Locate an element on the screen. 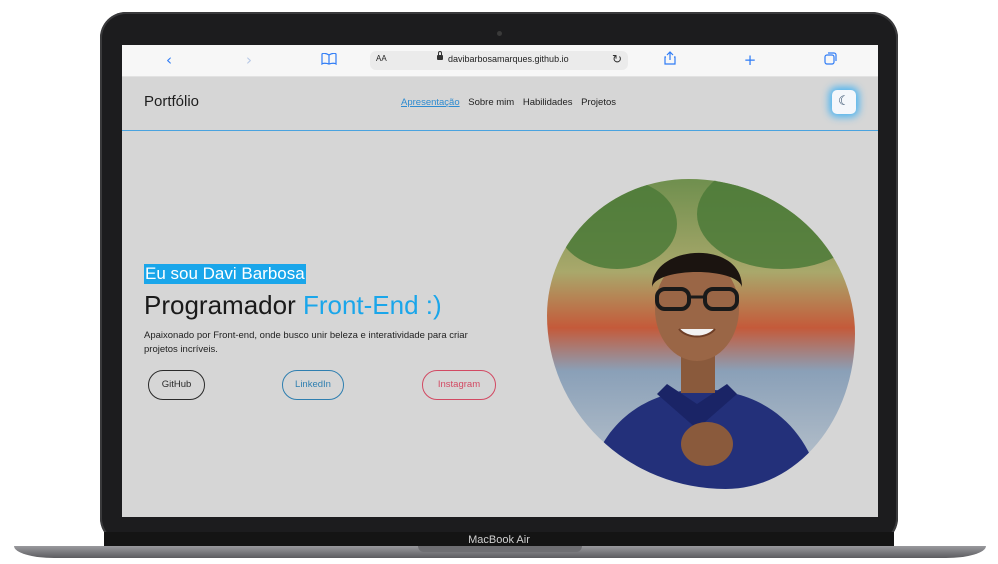  theme-toggle-button: ☾ is located at coordinates (844, 102).